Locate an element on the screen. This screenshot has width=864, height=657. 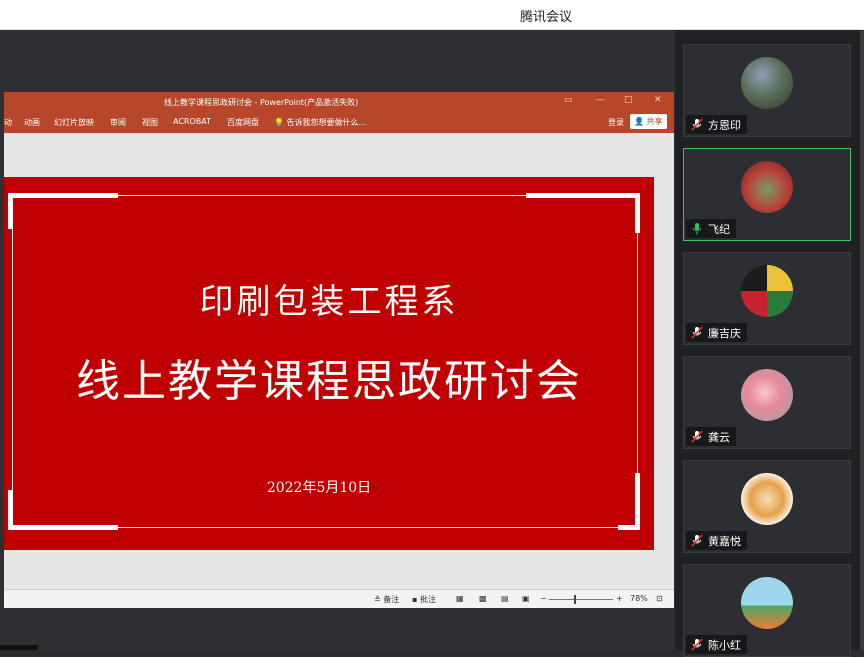
normal-view-icon: ▦ is located at coordinates (460, 598).